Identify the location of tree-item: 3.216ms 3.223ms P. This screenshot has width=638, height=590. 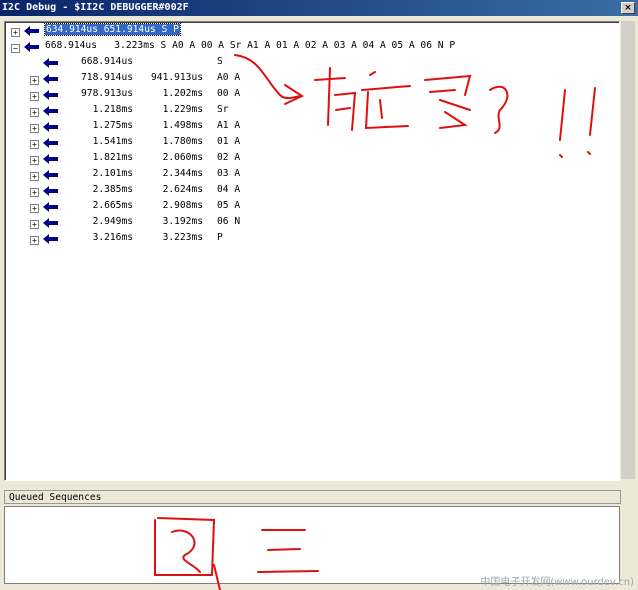
(144, 238).